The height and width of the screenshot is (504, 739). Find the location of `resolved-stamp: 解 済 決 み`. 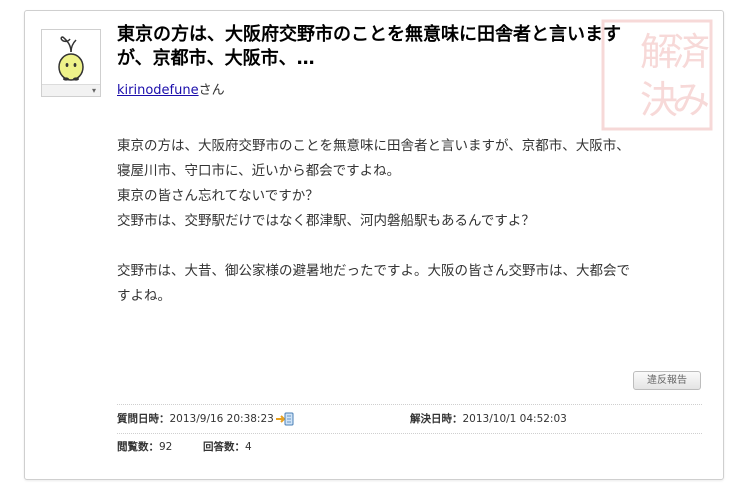

resolved-stamp: 解 済 決 み is located at coordinates (657, 75).